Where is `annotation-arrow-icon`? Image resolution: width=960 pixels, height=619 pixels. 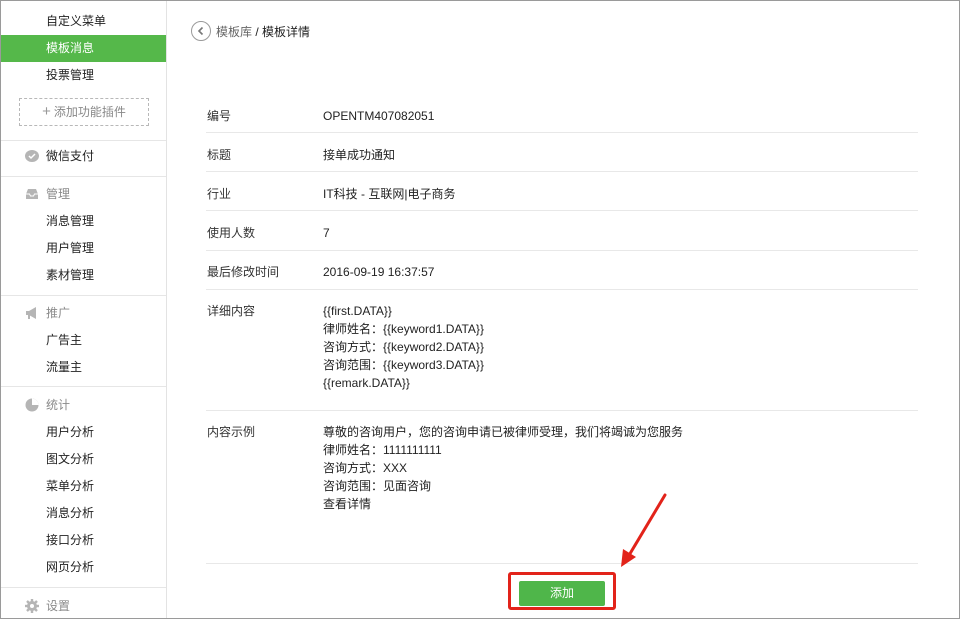 annotation-arrow-icon is located at coordinates (644, 530).